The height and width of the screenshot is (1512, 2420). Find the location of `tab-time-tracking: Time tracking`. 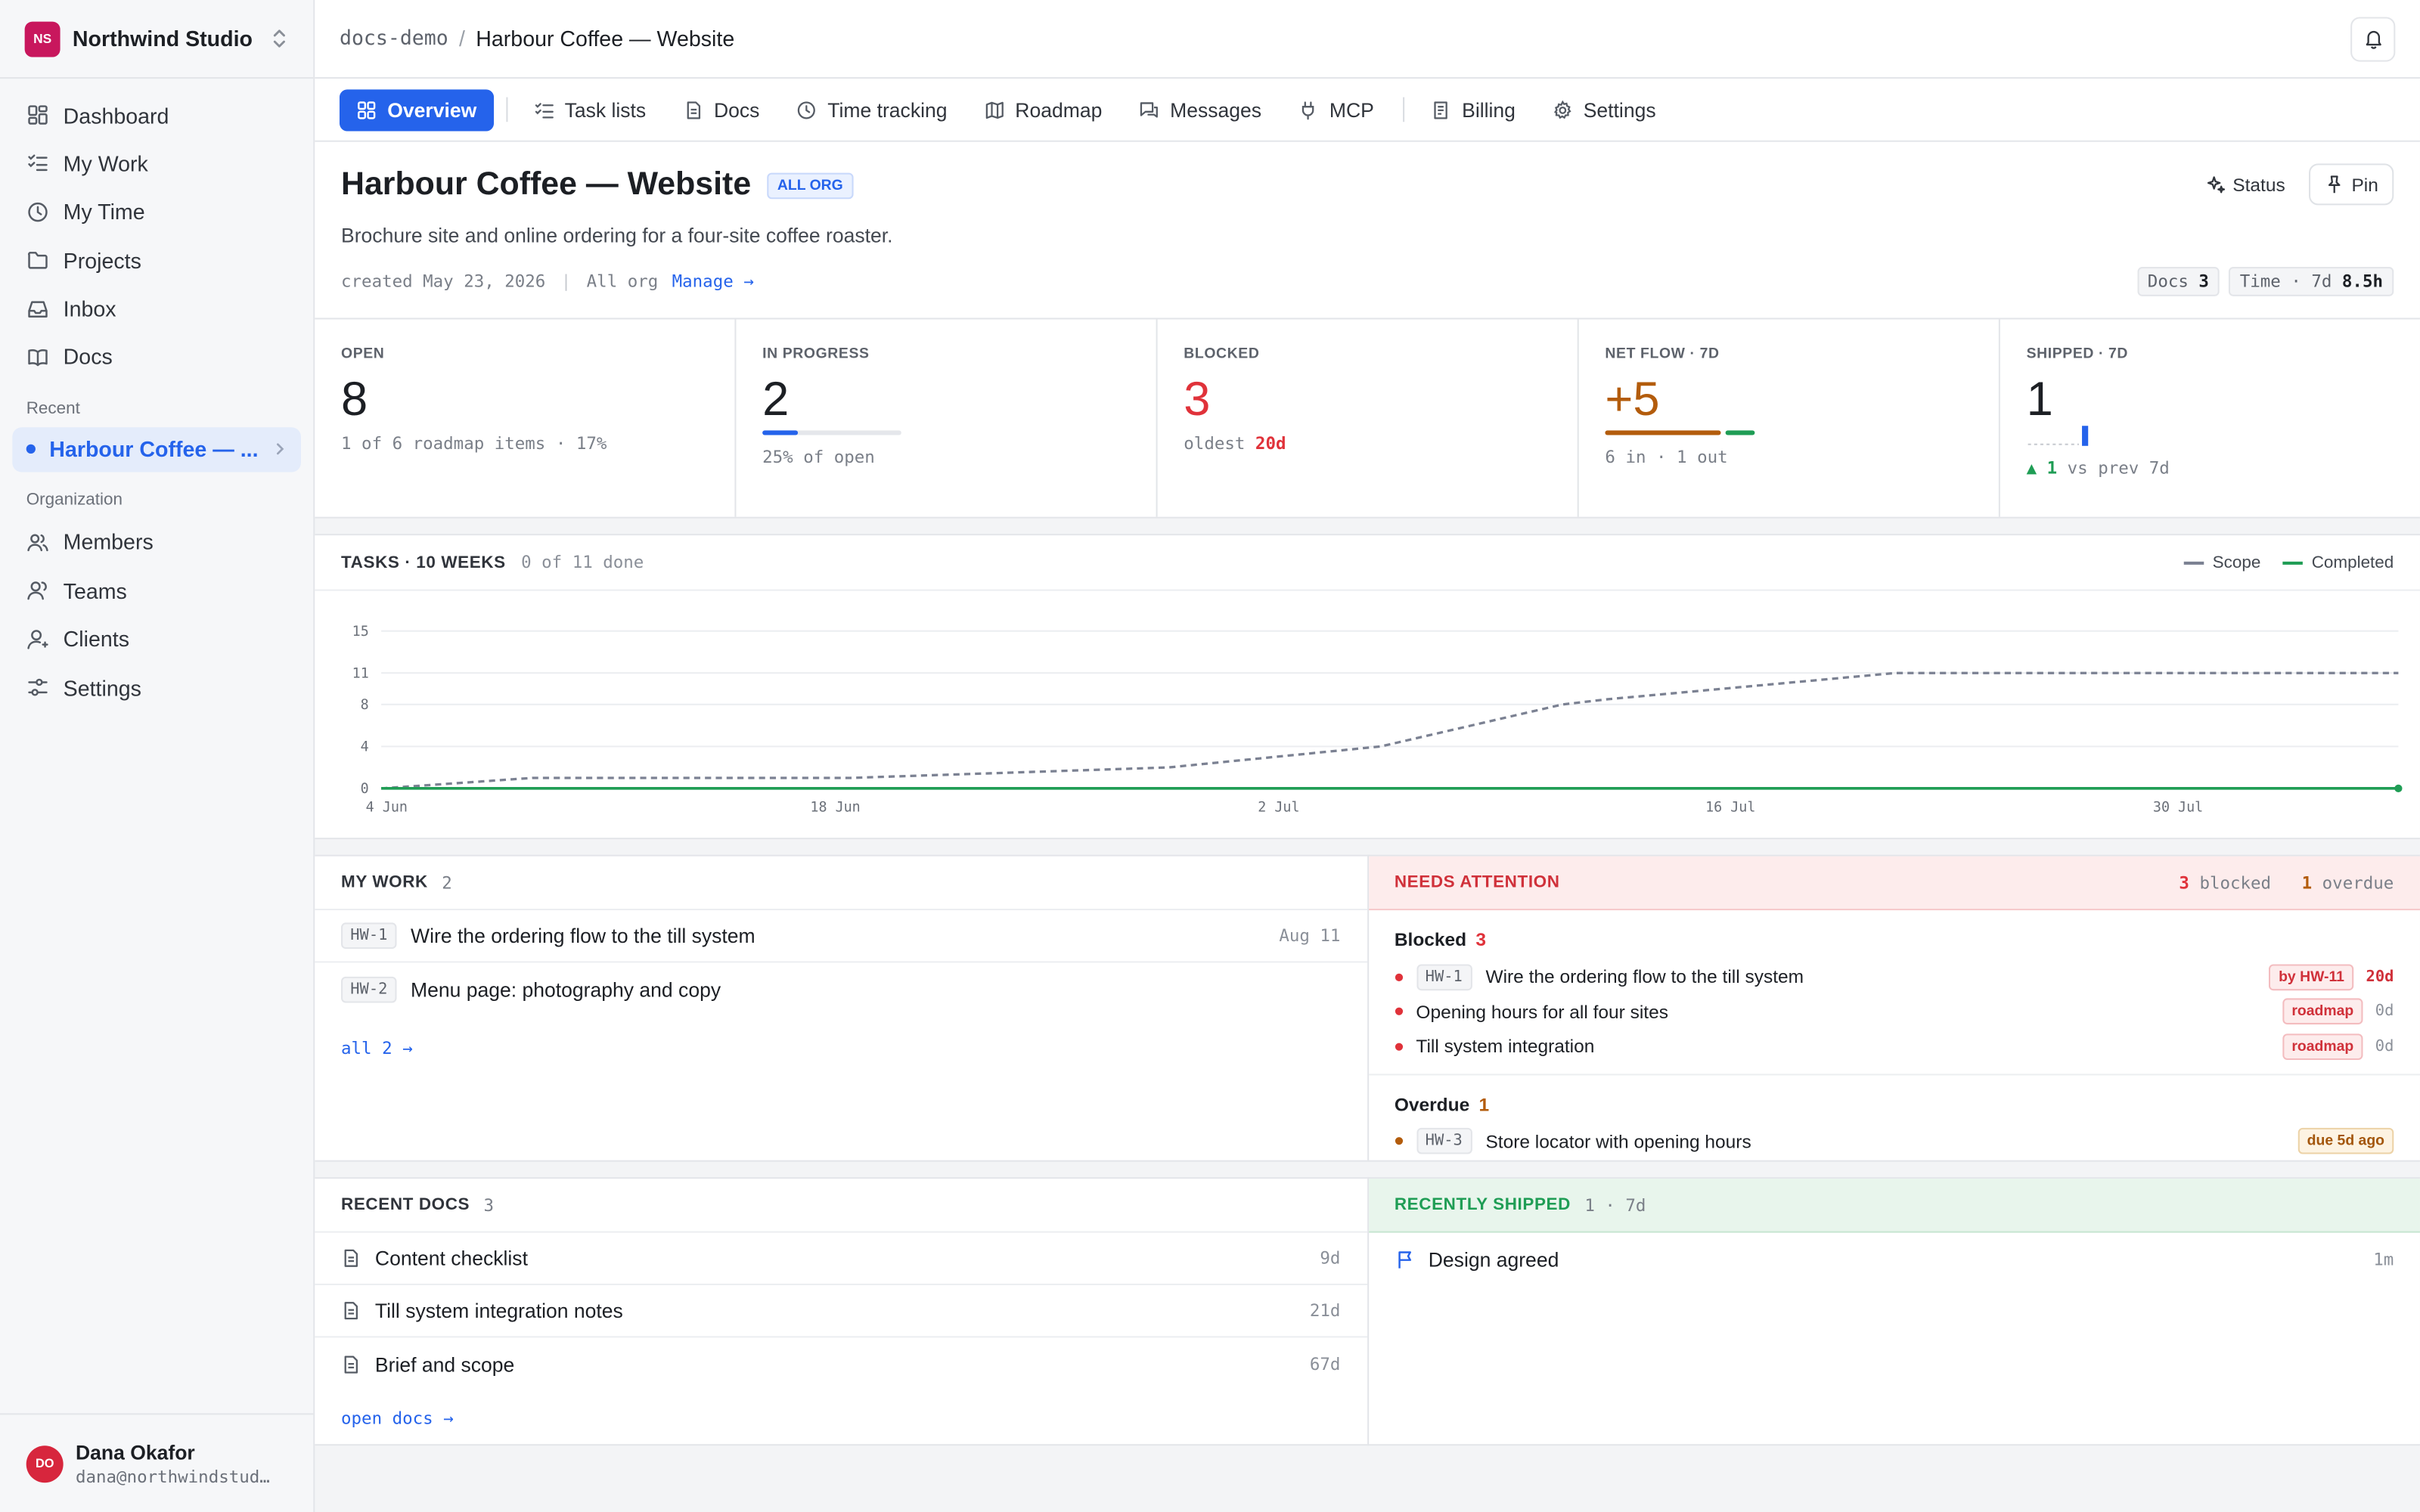

tab-time-tracking: Time tracking is located at coordinates (872, 109).